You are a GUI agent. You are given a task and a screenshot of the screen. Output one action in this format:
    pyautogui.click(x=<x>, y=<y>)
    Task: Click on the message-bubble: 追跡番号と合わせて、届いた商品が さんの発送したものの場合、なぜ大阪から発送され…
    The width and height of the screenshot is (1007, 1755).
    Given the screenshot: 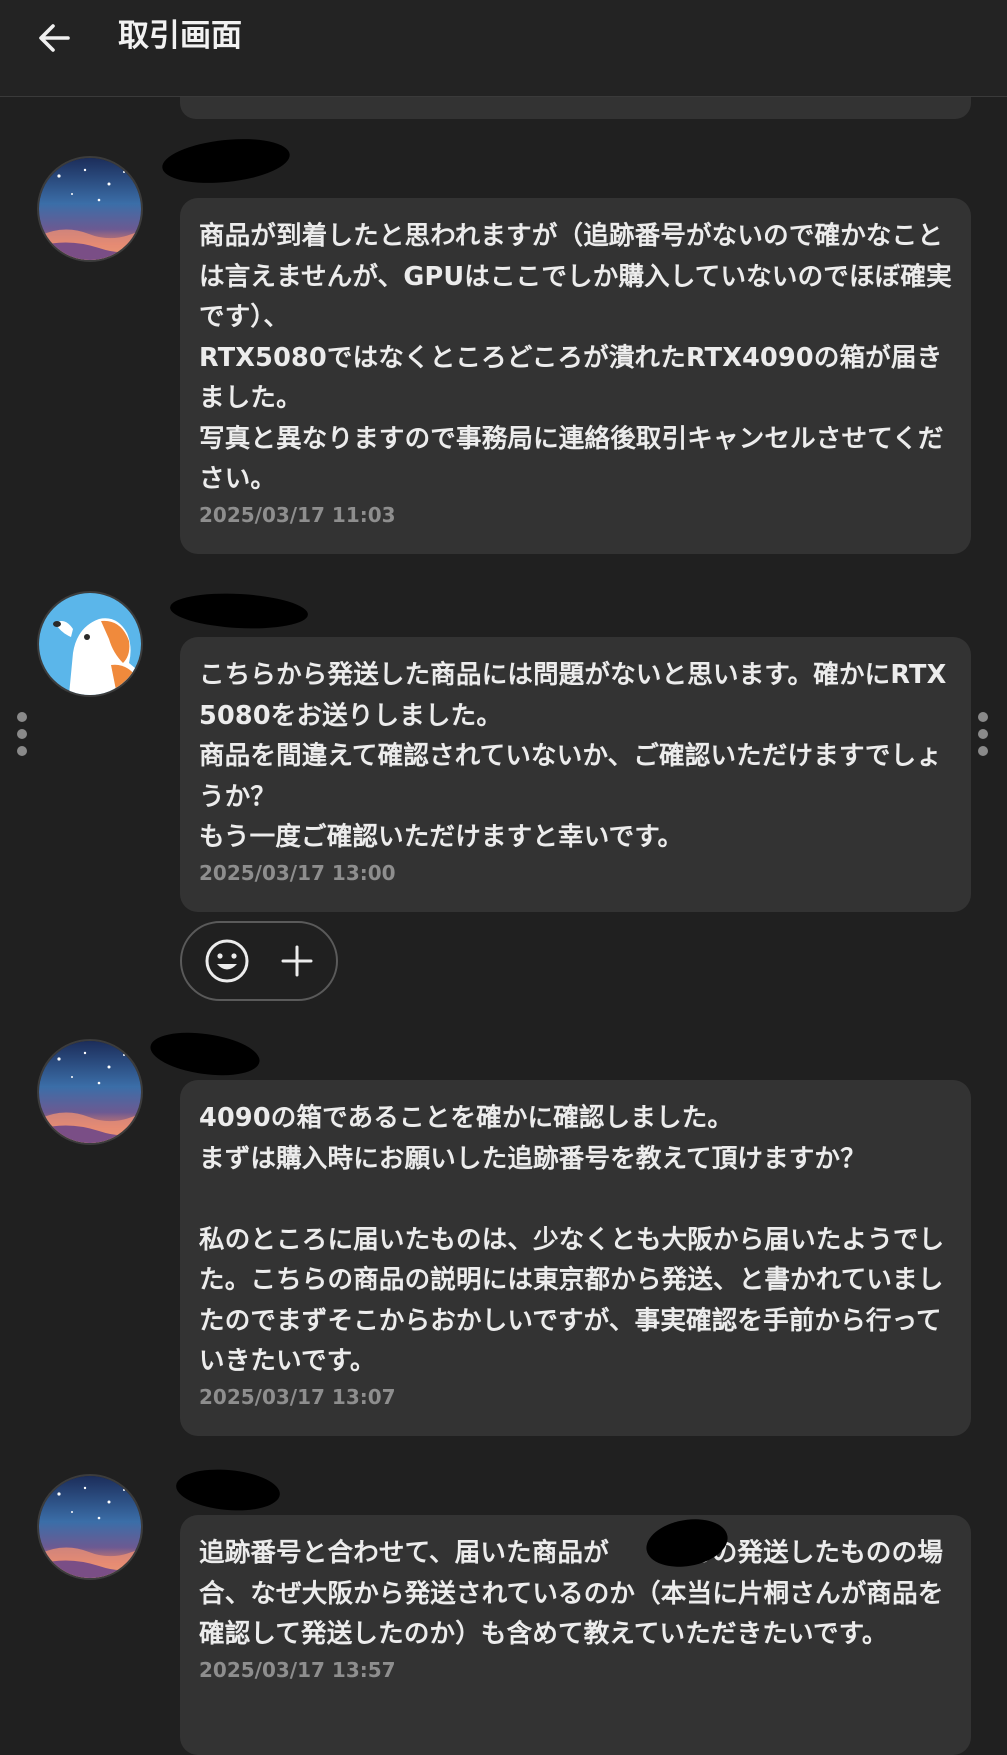 What is the action you would take?
    pyautogui.click(x=575, y=1635)
    